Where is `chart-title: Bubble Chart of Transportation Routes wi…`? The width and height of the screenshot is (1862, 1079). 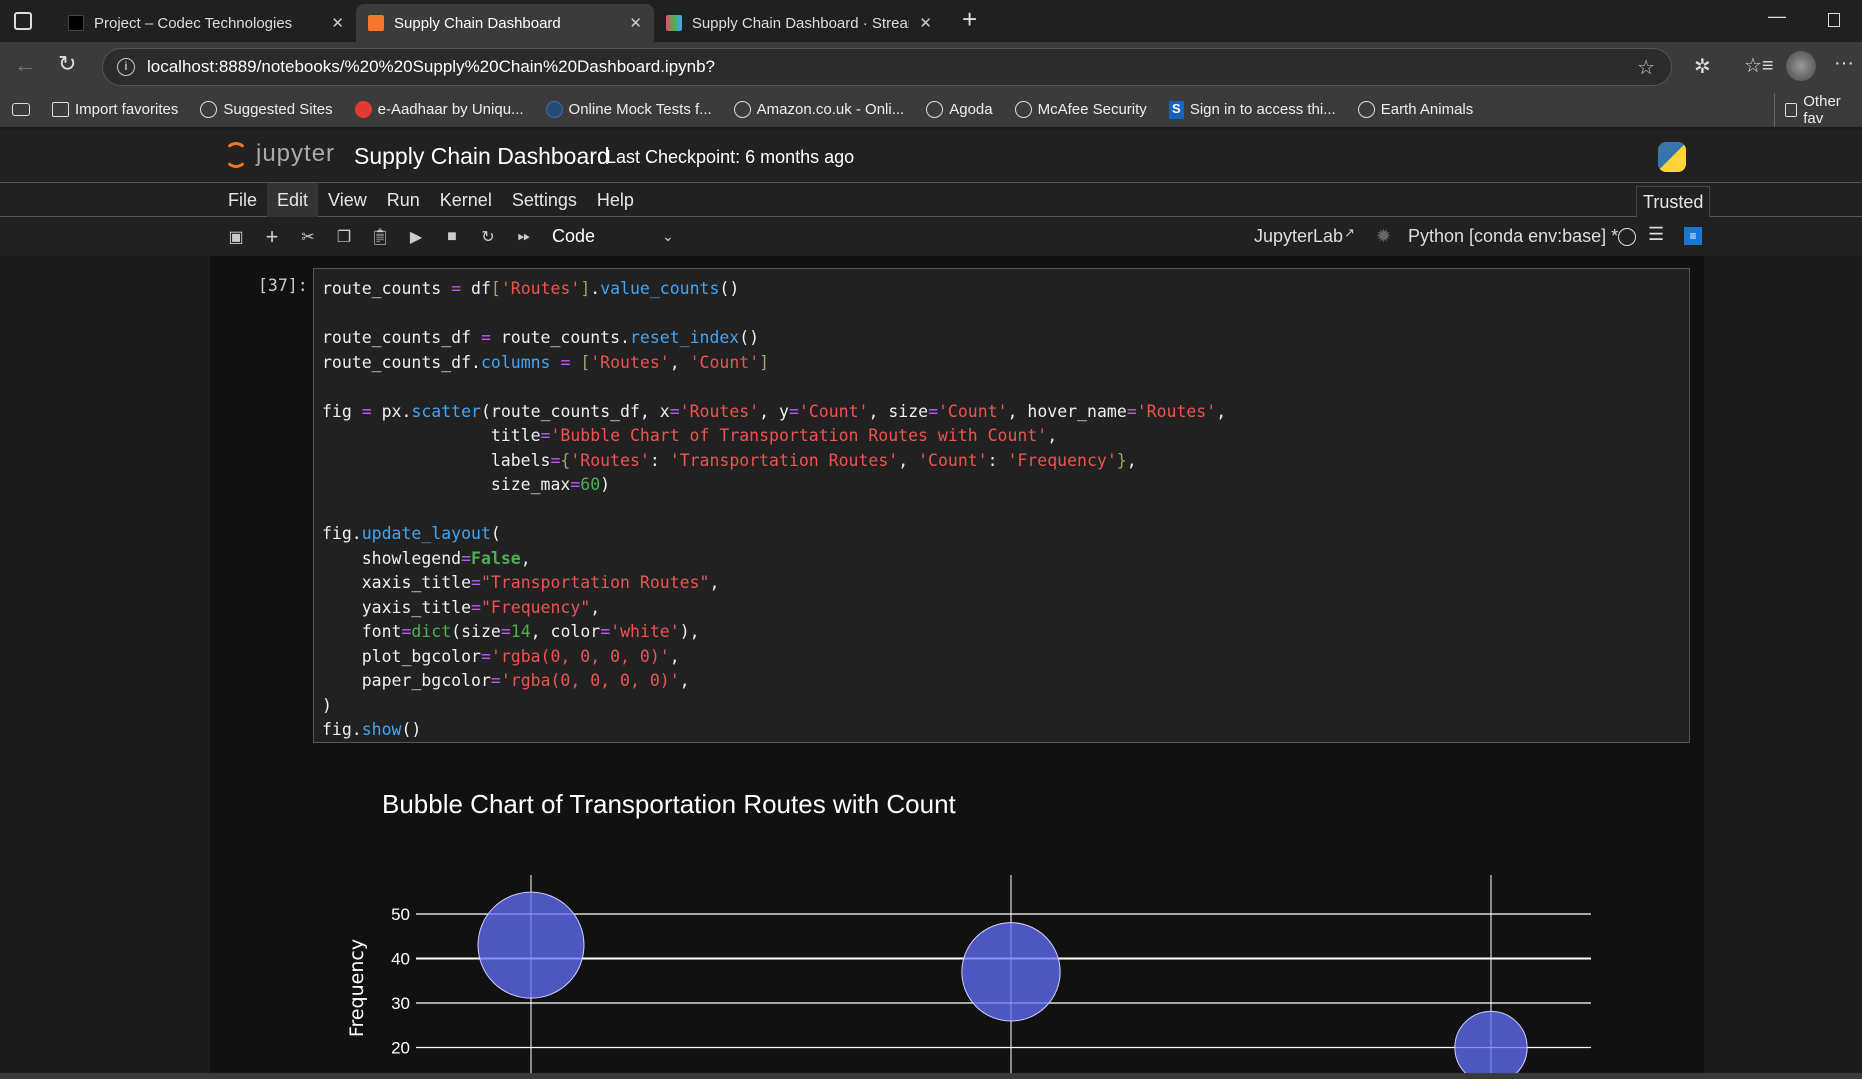
chart-title: Bubble Chart of Transportation Routes wi… is located at coordinates (669, 804).